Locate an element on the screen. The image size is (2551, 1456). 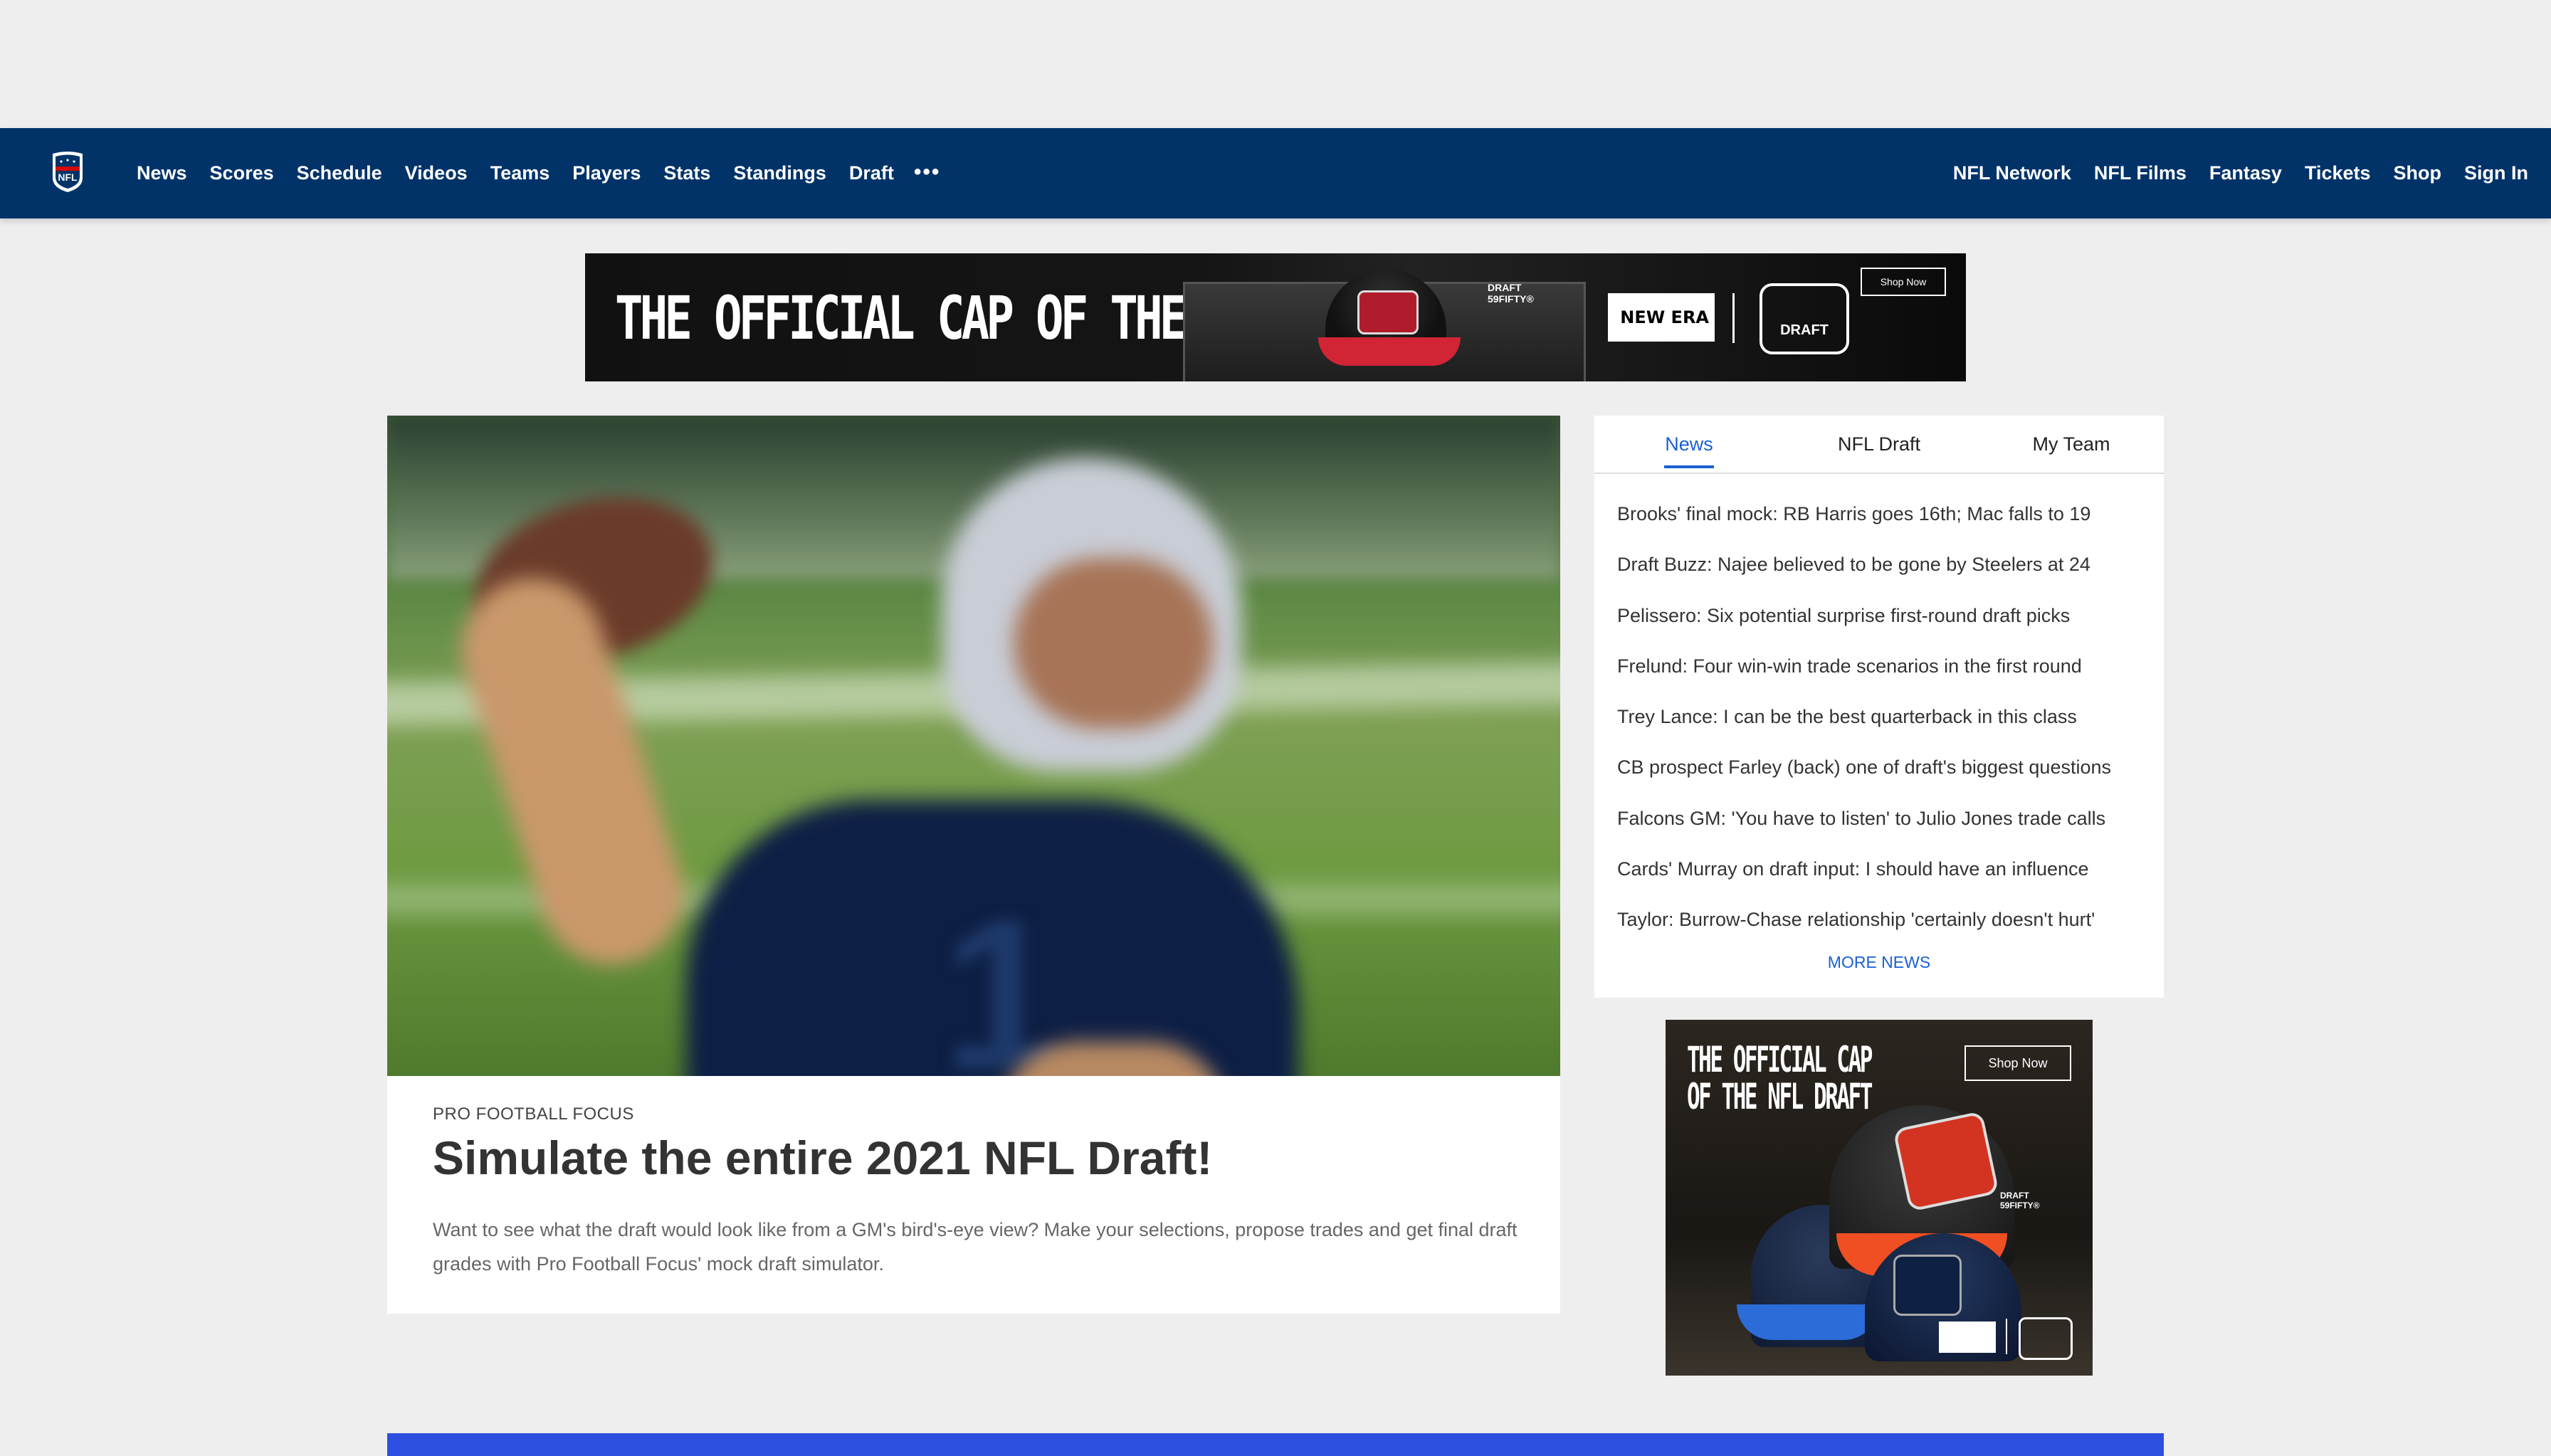
active-tab-indicator is located at coordinates (1689, 466).